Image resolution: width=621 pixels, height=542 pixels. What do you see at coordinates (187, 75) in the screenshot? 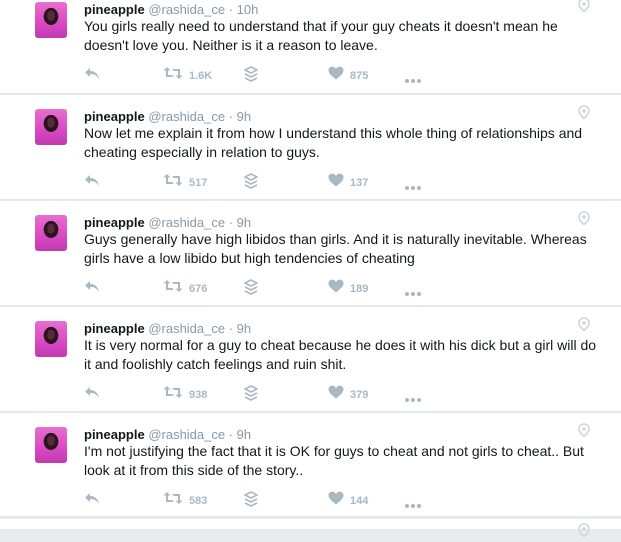
I see `retweet-button: 1.6K` at bounding box center [187, 75].